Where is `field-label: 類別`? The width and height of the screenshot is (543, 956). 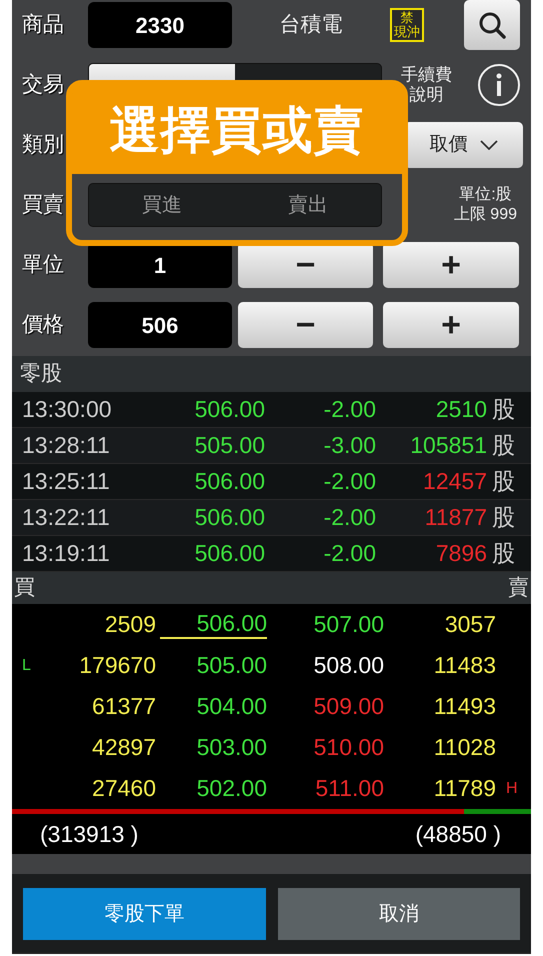
field-label: 類別 is located at coordinates (43, 145).